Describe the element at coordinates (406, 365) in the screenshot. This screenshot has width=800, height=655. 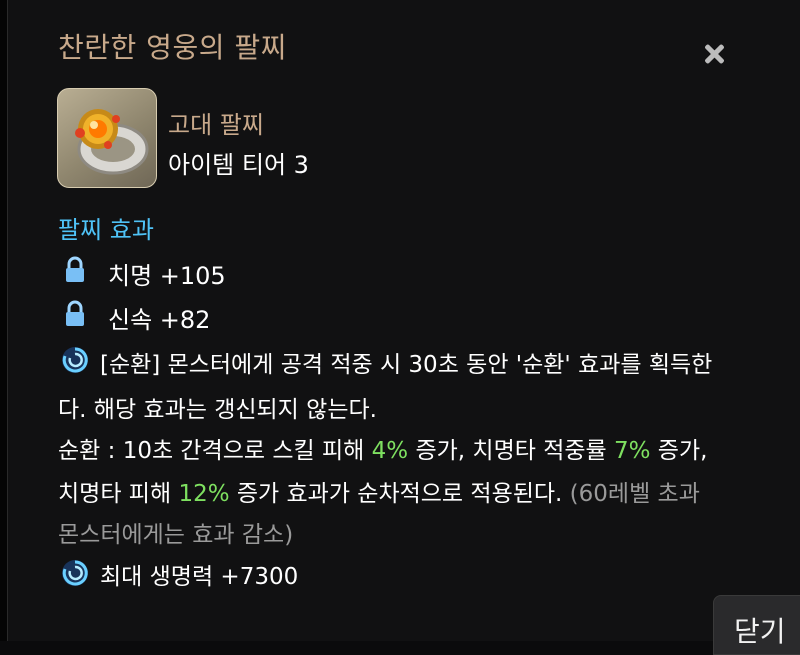
I see `special-line-1: [순환] 몬스터에게 공격 적중 시 30초 동안 '순환' 효과를 획득한` at that location.